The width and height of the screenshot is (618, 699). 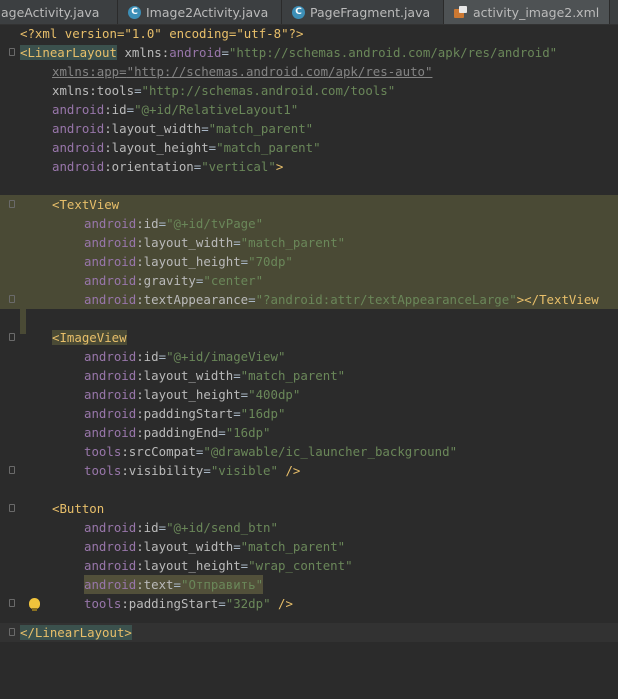 I want to click on tab-label: PageFragment.java, so click(x=370, y=12).